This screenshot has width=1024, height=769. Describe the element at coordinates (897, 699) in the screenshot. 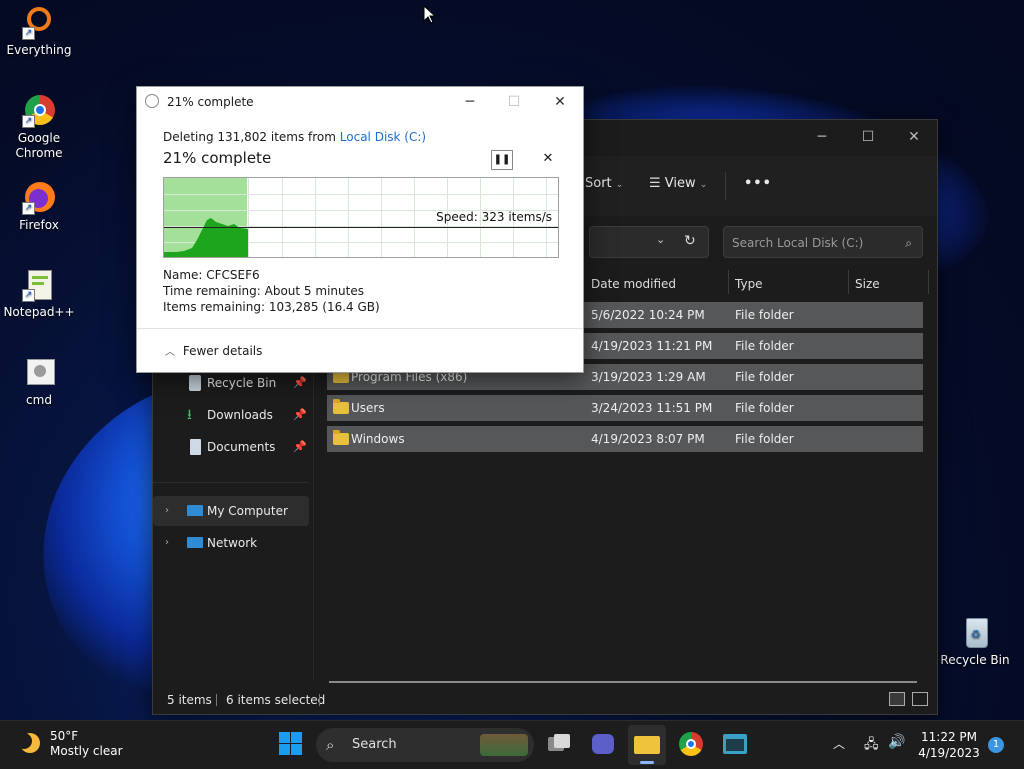

I see `details-view-icon` at that location.